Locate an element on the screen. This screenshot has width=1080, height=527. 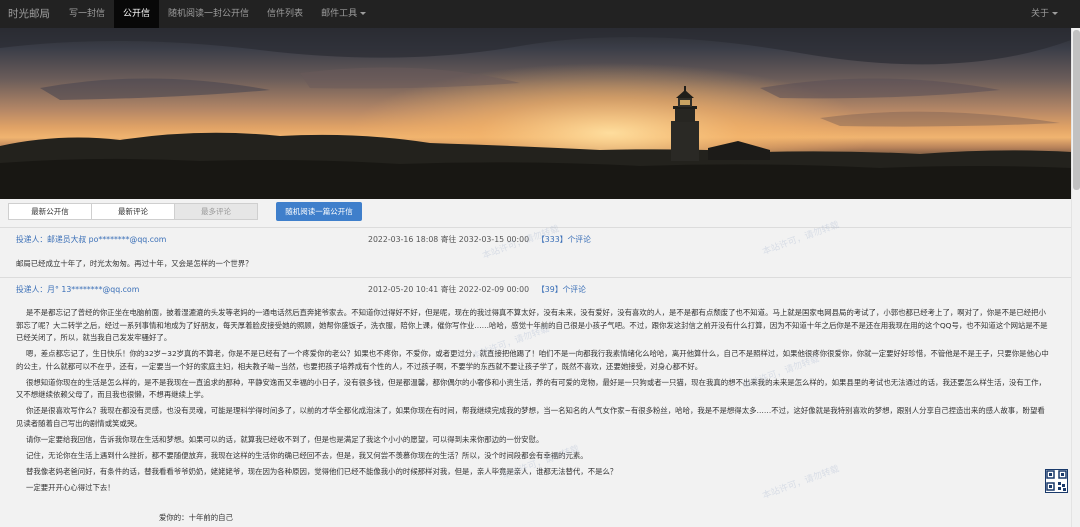
tab-latest-comments: 最新评论 is located at coordinates (133, 211).